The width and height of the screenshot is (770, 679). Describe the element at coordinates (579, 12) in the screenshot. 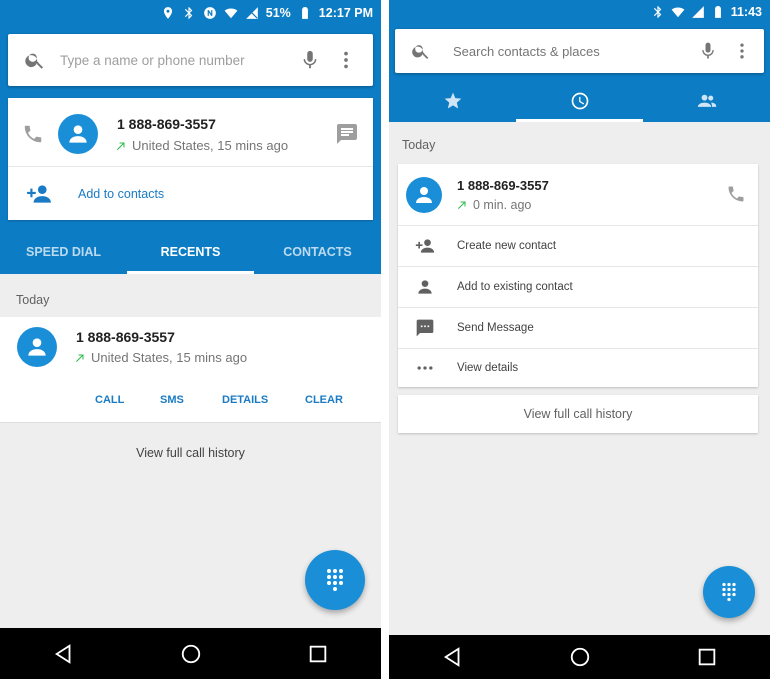

I see `status-bar: 11:43` at that location.